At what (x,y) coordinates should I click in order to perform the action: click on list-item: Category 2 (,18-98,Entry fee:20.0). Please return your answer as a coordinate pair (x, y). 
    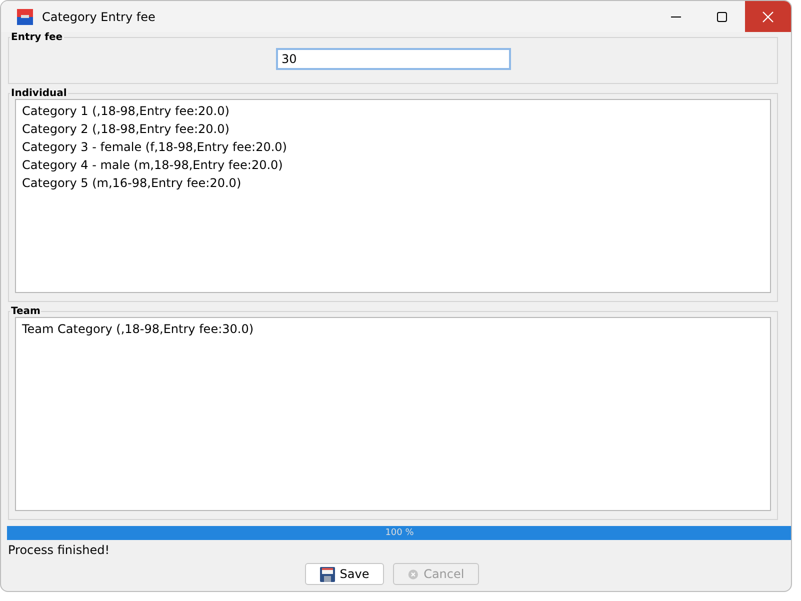
    Looking at the image, I should click on (393, 129).